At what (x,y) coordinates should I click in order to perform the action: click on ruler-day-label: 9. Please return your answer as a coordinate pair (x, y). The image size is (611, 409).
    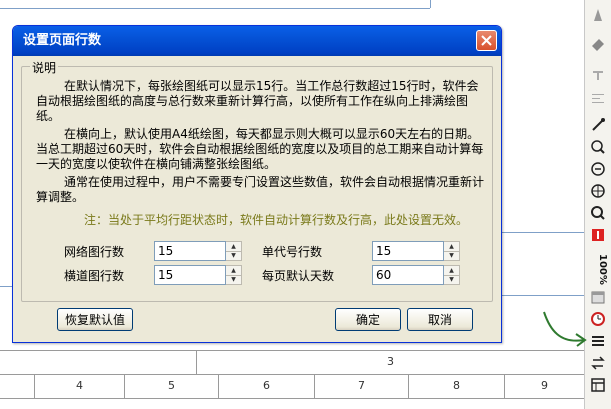
    Looking at the image, I should click on (544, 385).